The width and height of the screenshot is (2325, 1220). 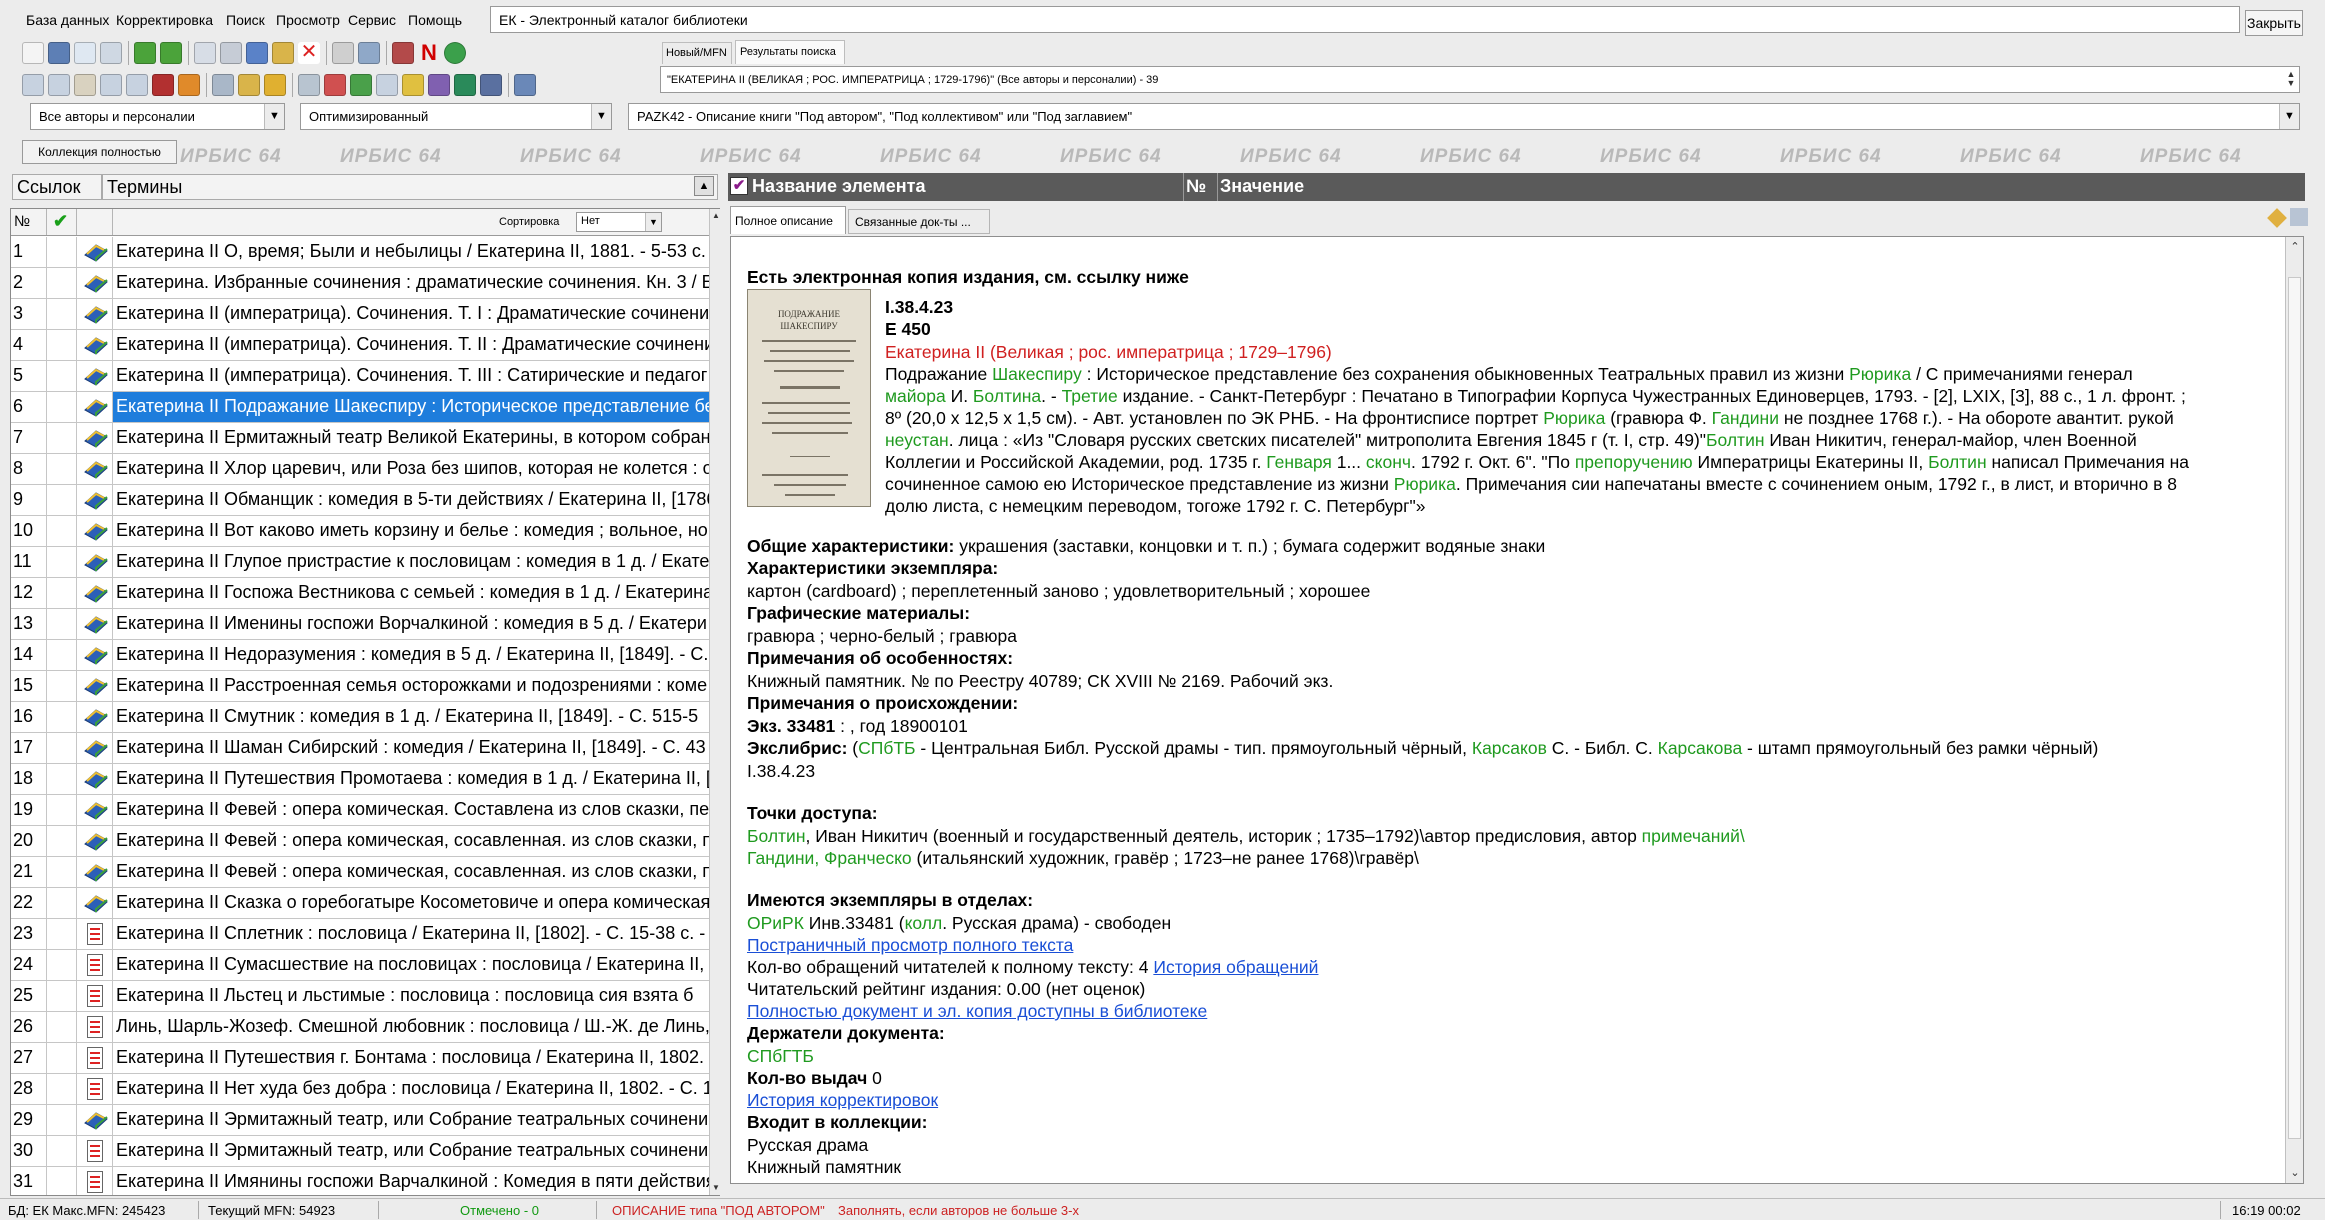 I want to click on page-view-link: Постраничный просмотр полного текста, so click(x=910, y=945).